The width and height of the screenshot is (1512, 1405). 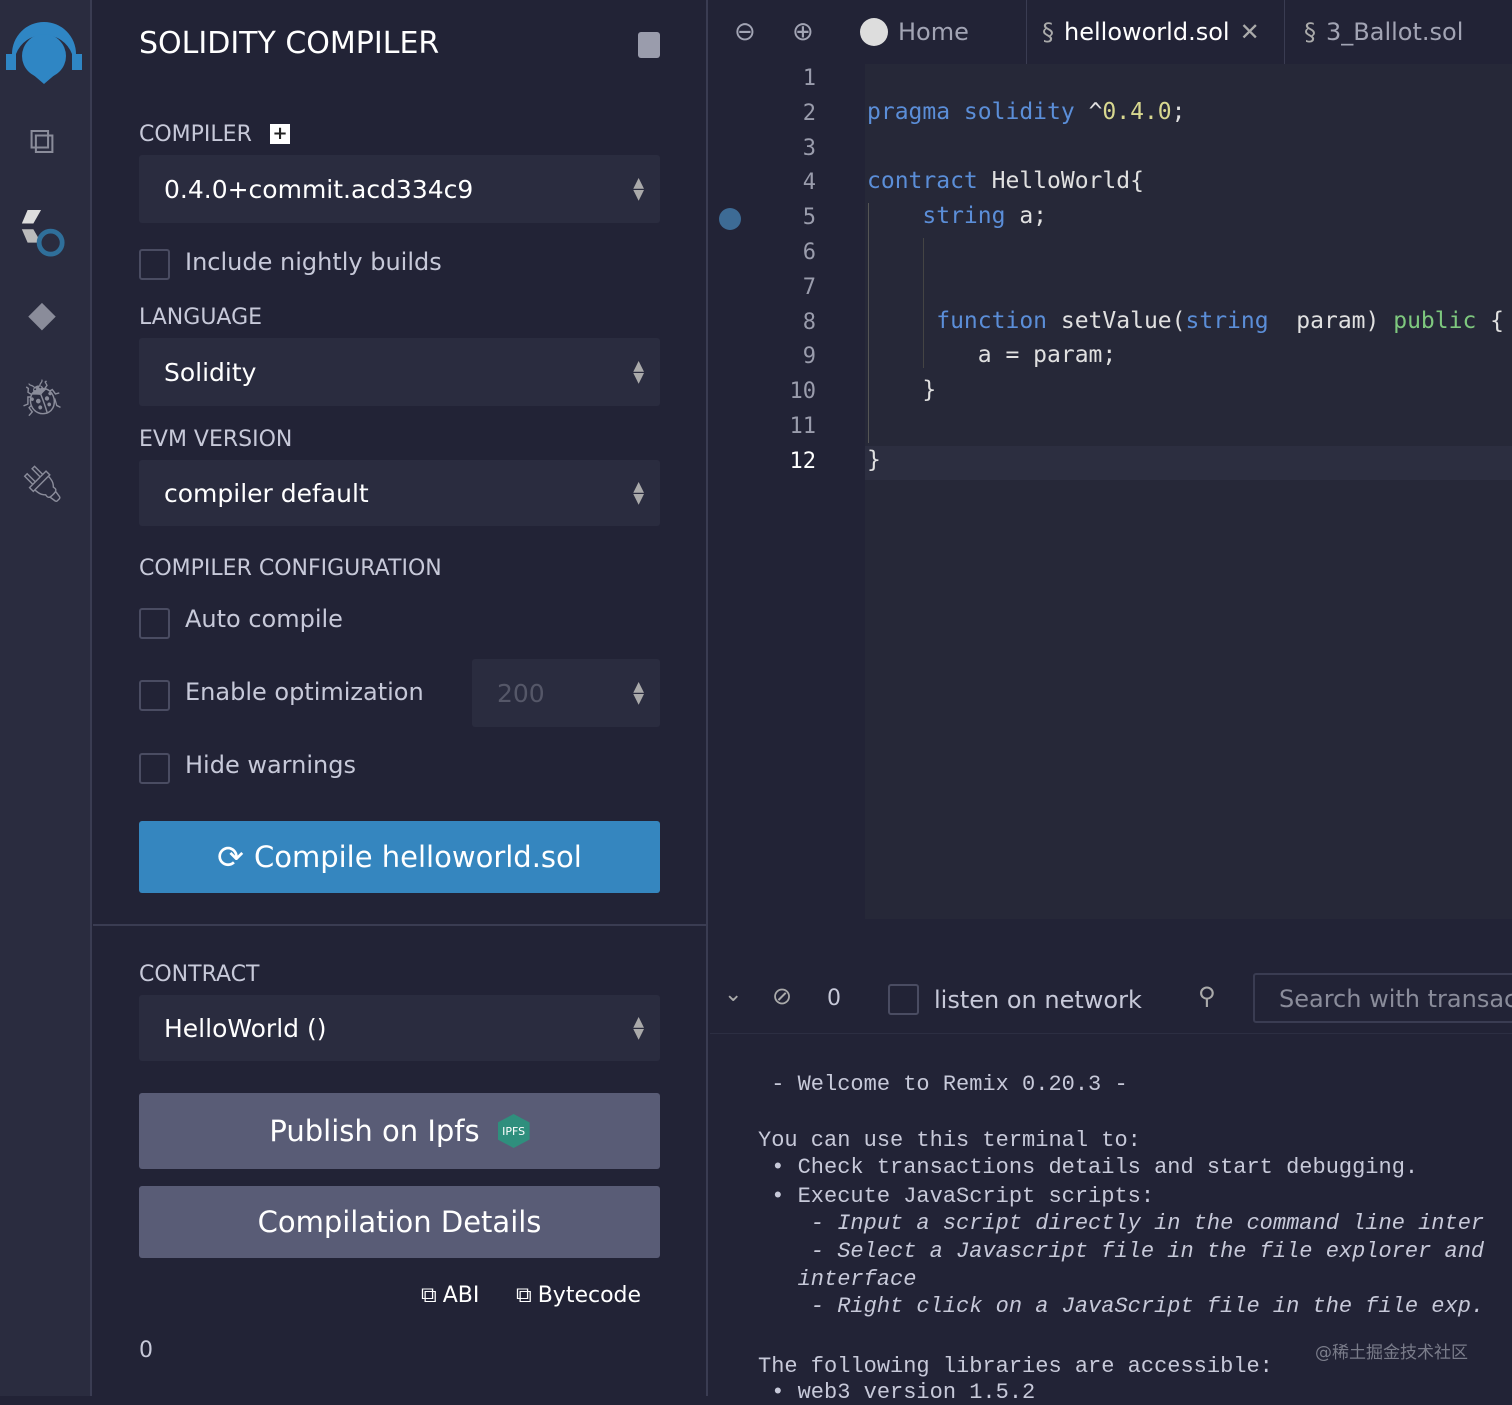 I want to click on code-line: pragma solidity ^0.4.0;, so click(x=1026, y=112).